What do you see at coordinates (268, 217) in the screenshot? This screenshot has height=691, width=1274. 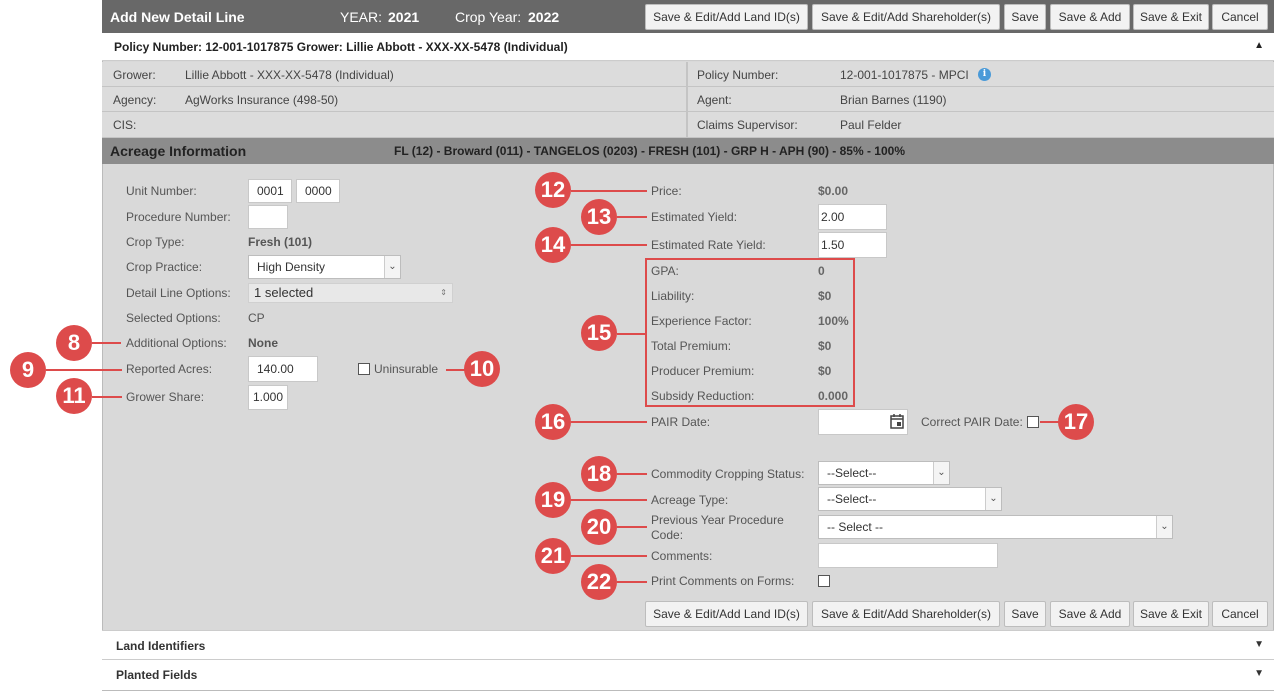 I see `procedure-number-input` at bounding box center [268, 217].